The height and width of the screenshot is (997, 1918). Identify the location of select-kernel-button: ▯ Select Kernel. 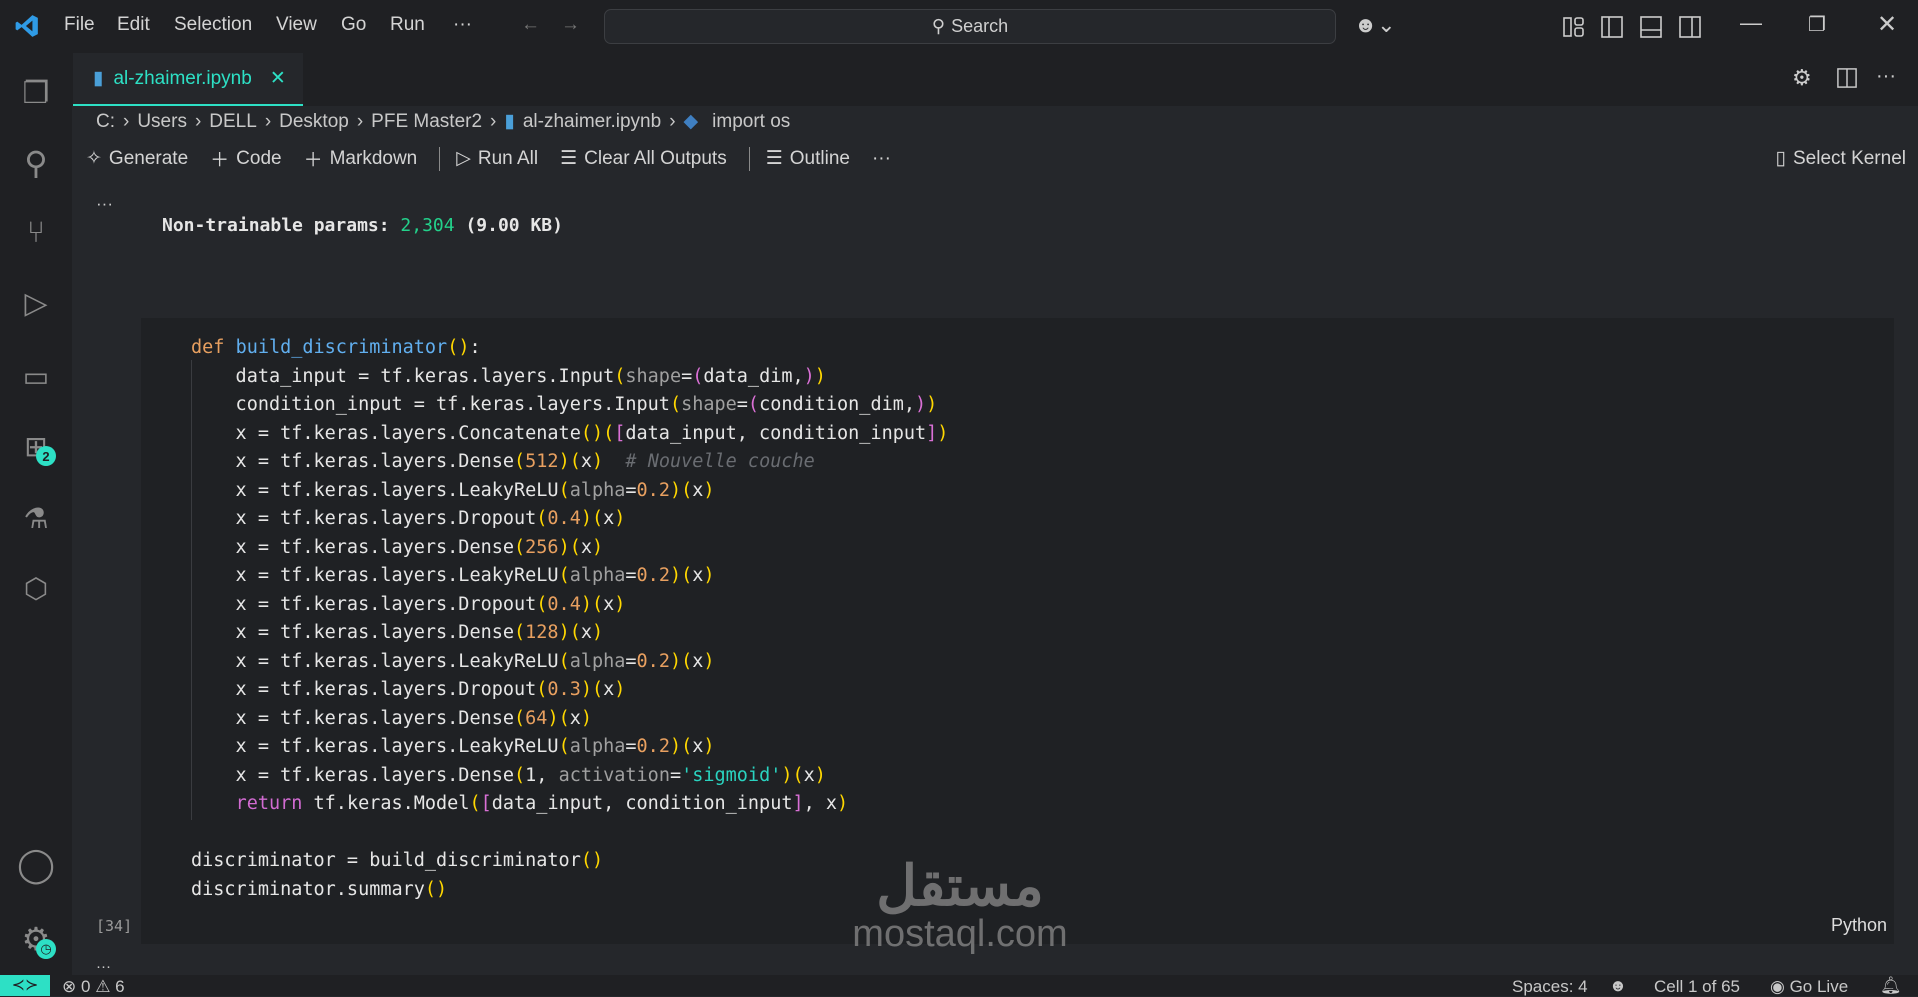
(1841, 158).